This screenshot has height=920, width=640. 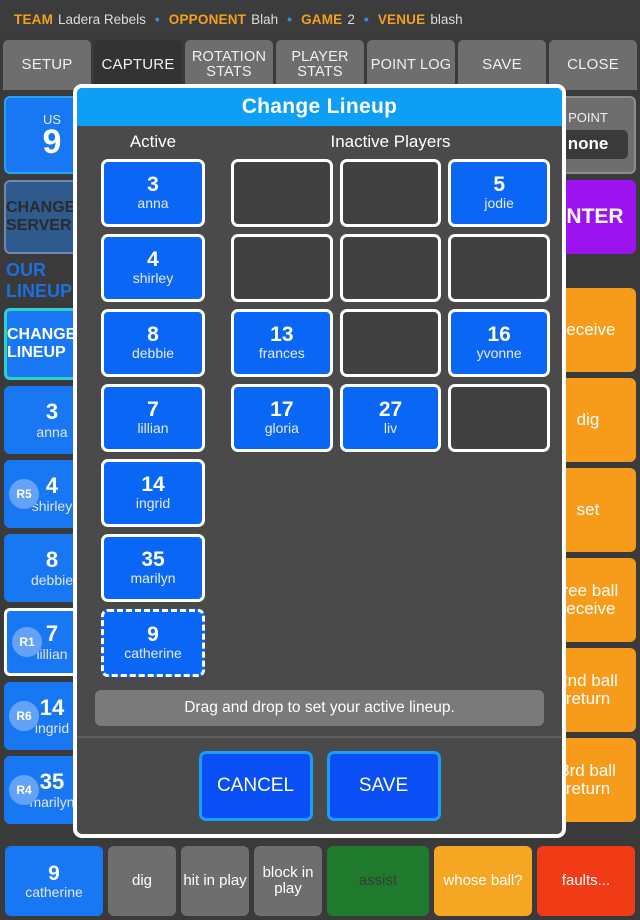 I want to click on dialog-footer: CANCEL SAVE, so click(x=319, y=784).